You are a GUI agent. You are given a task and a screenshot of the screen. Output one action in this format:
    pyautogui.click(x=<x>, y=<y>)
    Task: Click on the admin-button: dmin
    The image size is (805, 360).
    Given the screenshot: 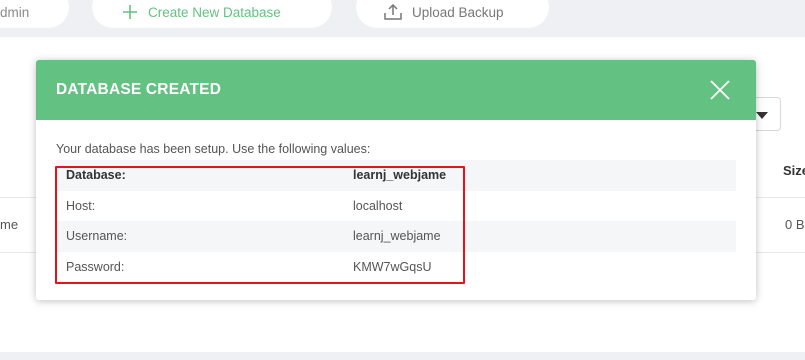 What is the action you would take?
    pyautogui.click(x=34, y=14)
    